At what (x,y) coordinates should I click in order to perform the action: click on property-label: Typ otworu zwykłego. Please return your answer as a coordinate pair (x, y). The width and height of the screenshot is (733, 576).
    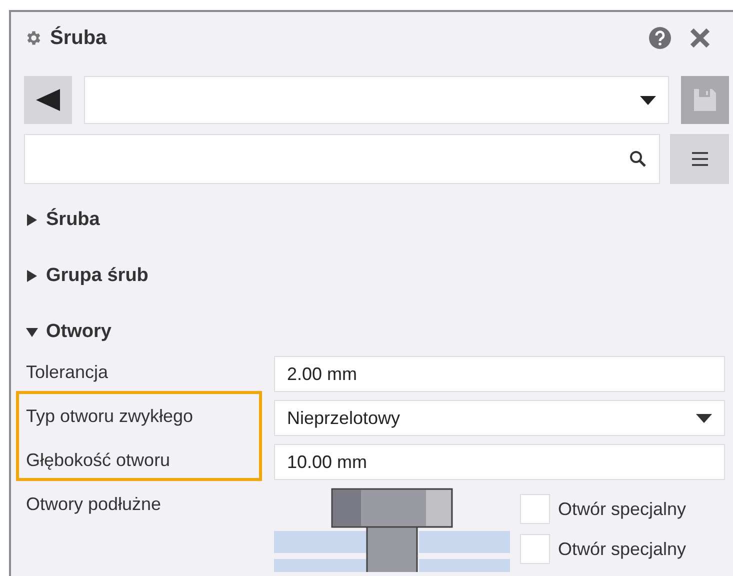
    Looking at the image, I should click on (110, 416).